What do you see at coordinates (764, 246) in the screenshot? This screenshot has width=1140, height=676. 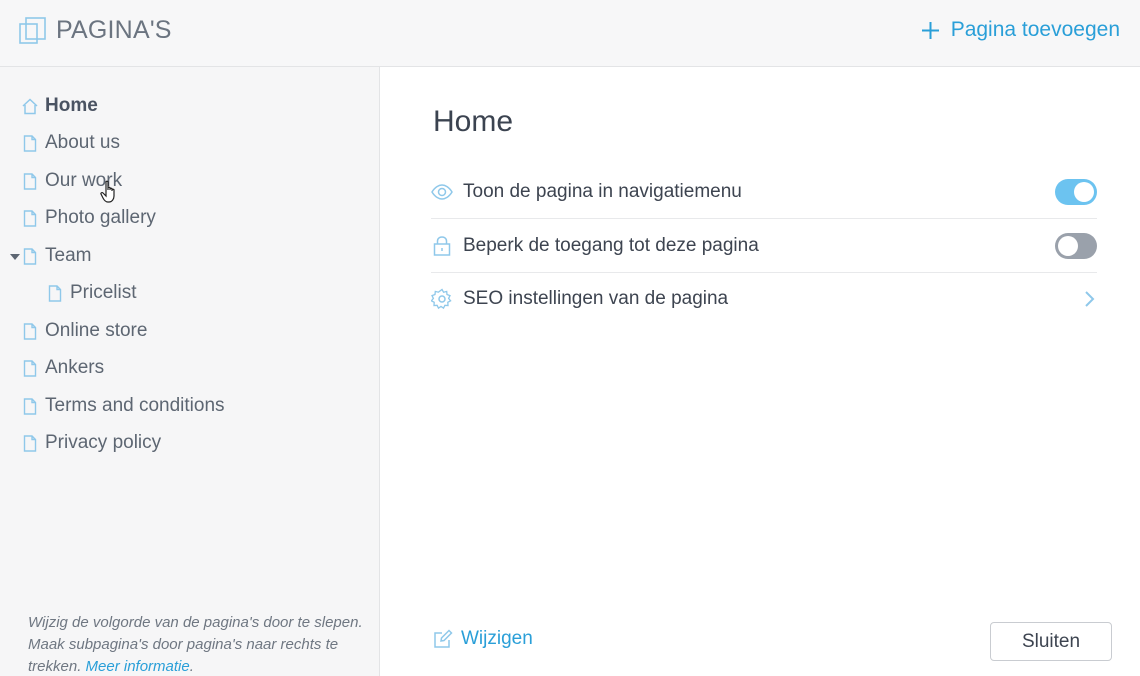 I see `setting-restrict-access: Beperk de toegang tot deze pagina` at bounding box center [764, 246].